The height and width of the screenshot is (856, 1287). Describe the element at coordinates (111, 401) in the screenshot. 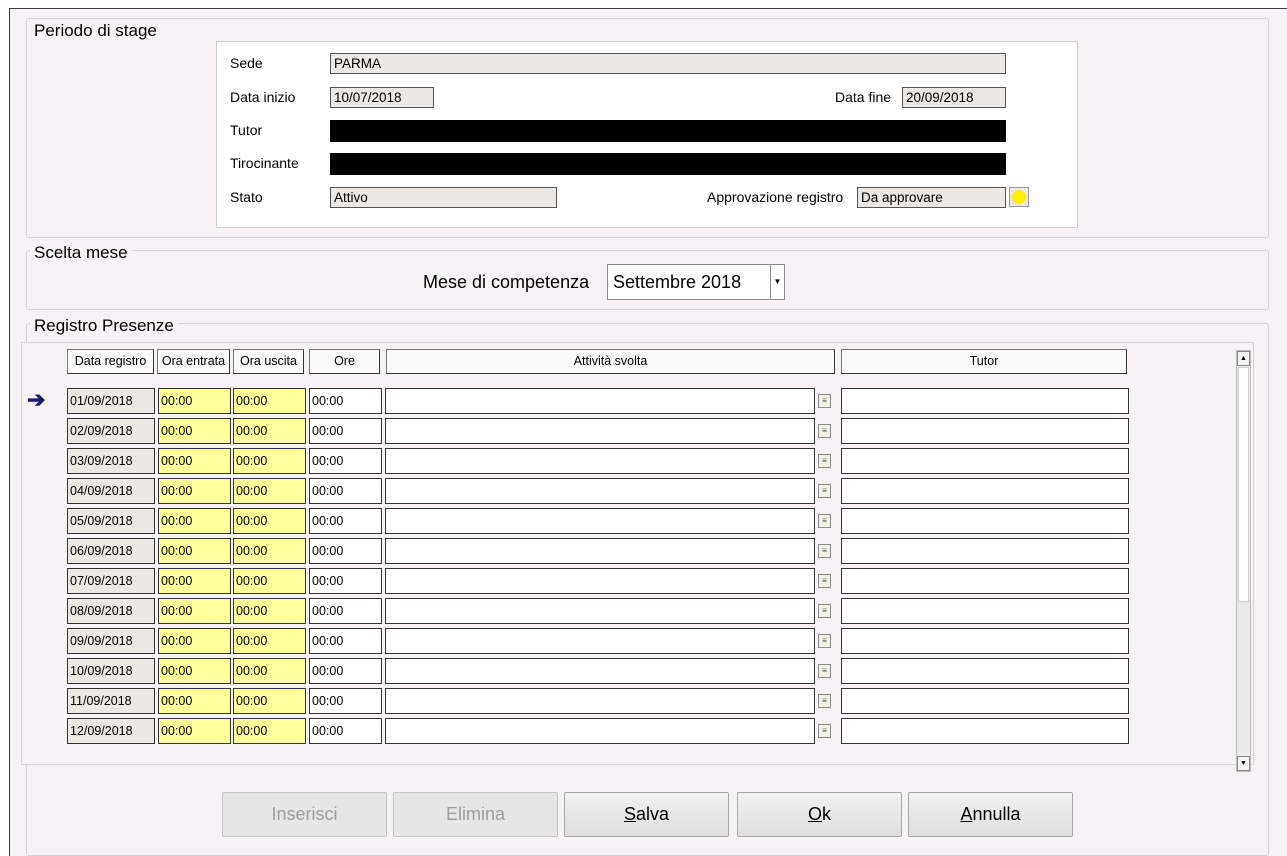

I see `cell-data: 01/09/2018` at that location.